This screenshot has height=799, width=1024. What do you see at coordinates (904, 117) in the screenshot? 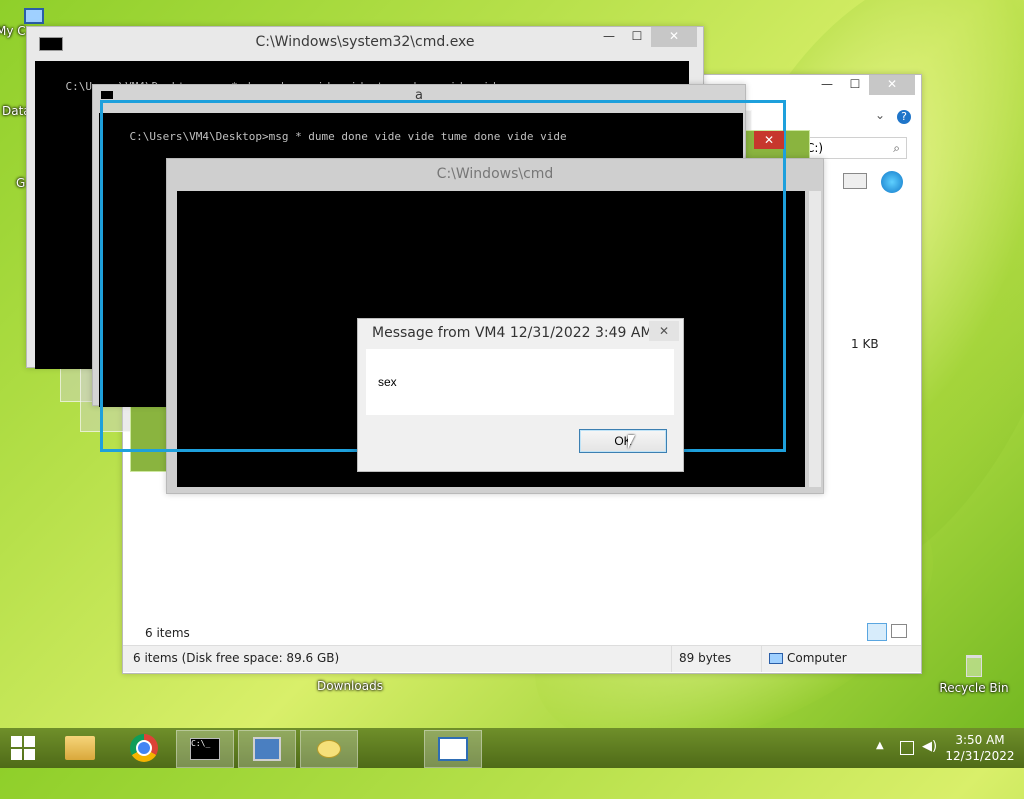
I see `help-icon: ?` at bounding box center [904, 117].